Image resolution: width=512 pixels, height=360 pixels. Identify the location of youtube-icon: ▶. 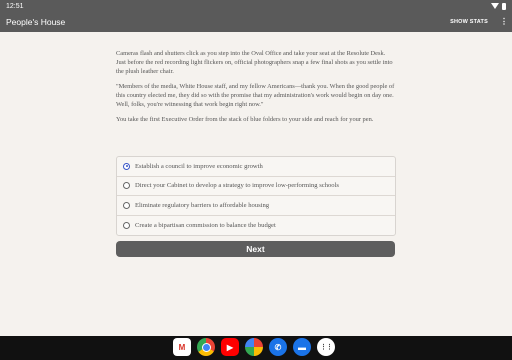
(230, 347).